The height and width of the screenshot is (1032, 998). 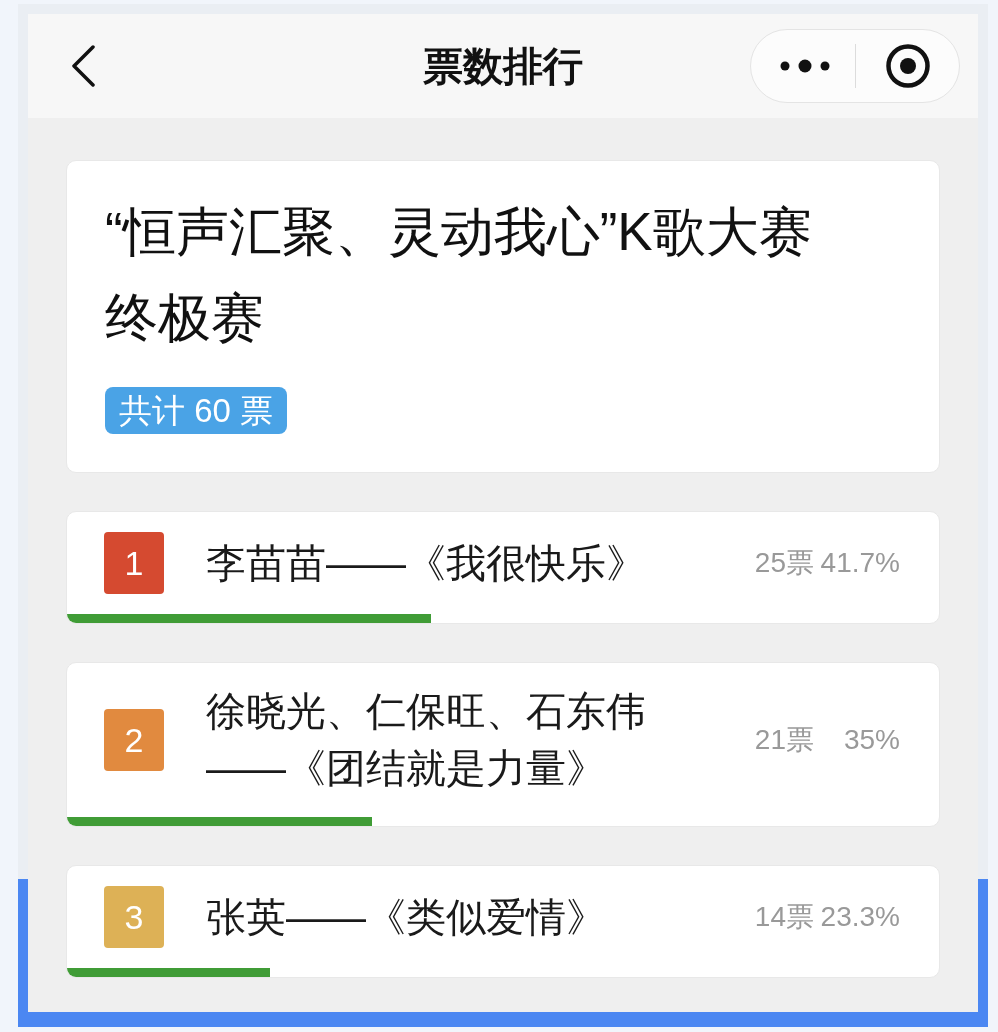 I want to click on contestant-song-text: 徐晓光、仁保旺、石东伟——《团结就是力量》, so click(x=426, y=740).